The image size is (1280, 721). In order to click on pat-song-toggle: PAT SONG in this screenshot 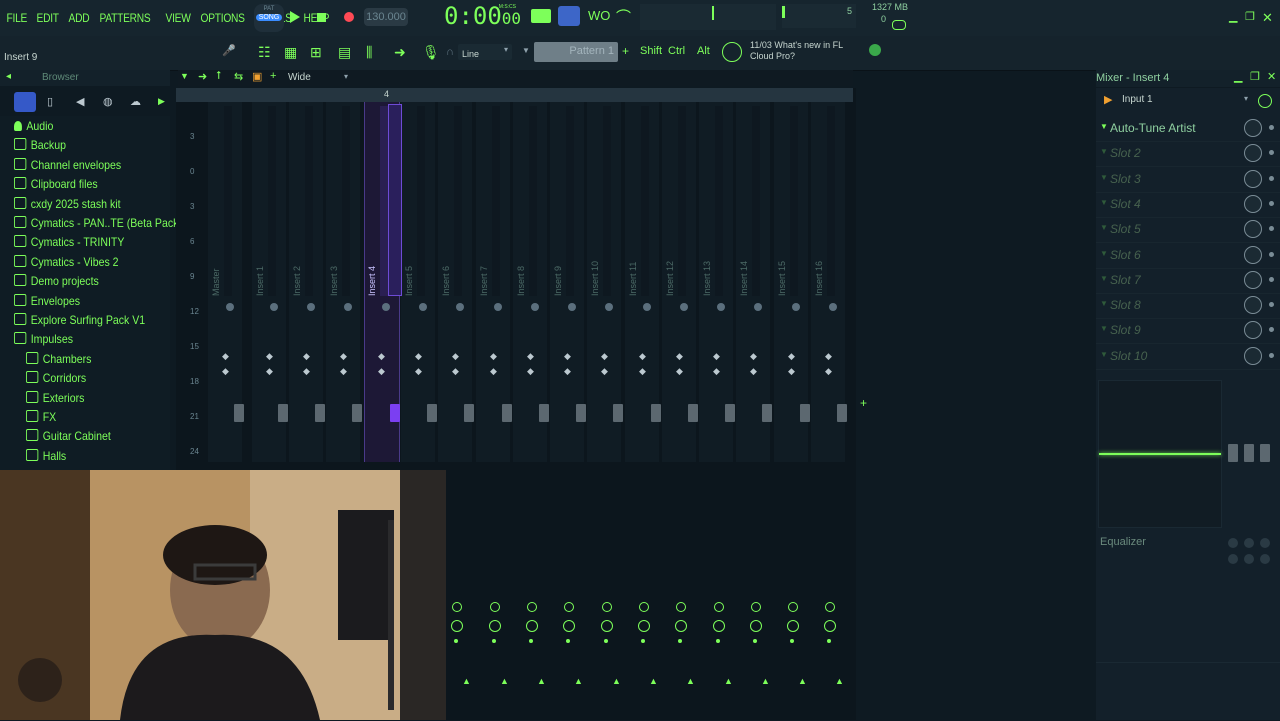, I will do `click(269, 18)`.